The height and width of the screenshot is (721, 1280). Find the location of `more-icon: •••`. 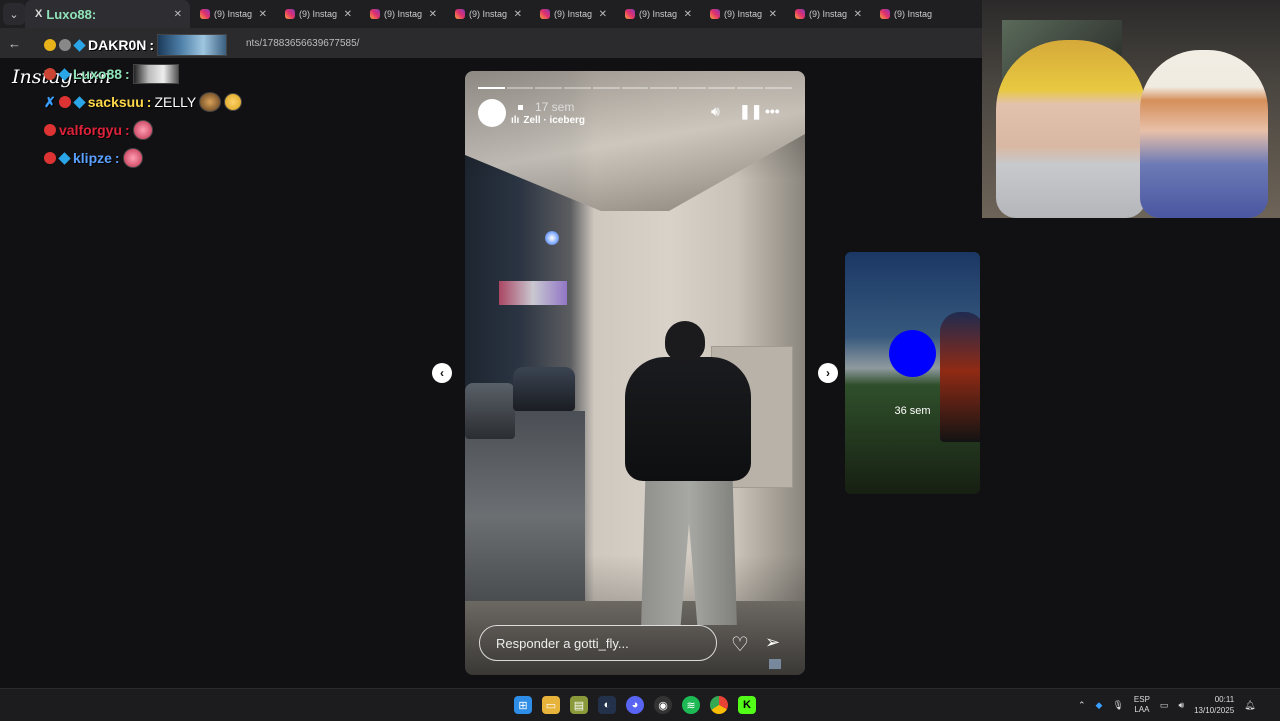

more-icon: ••• is located at coordinates (772, 111).